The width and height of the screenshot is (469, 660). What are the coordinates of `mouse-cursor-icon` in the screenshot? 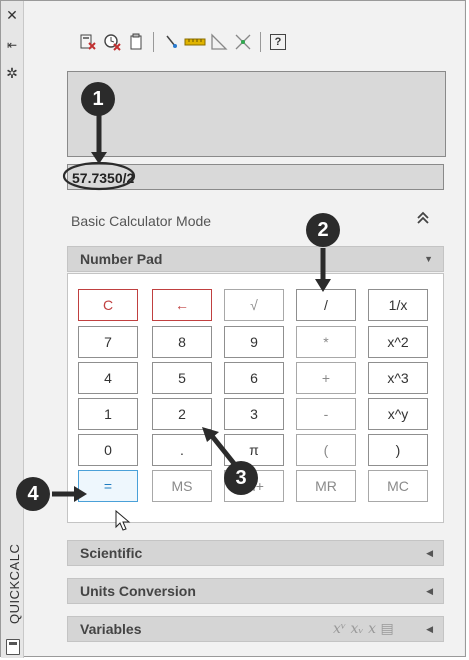 It's located at (123, 520).